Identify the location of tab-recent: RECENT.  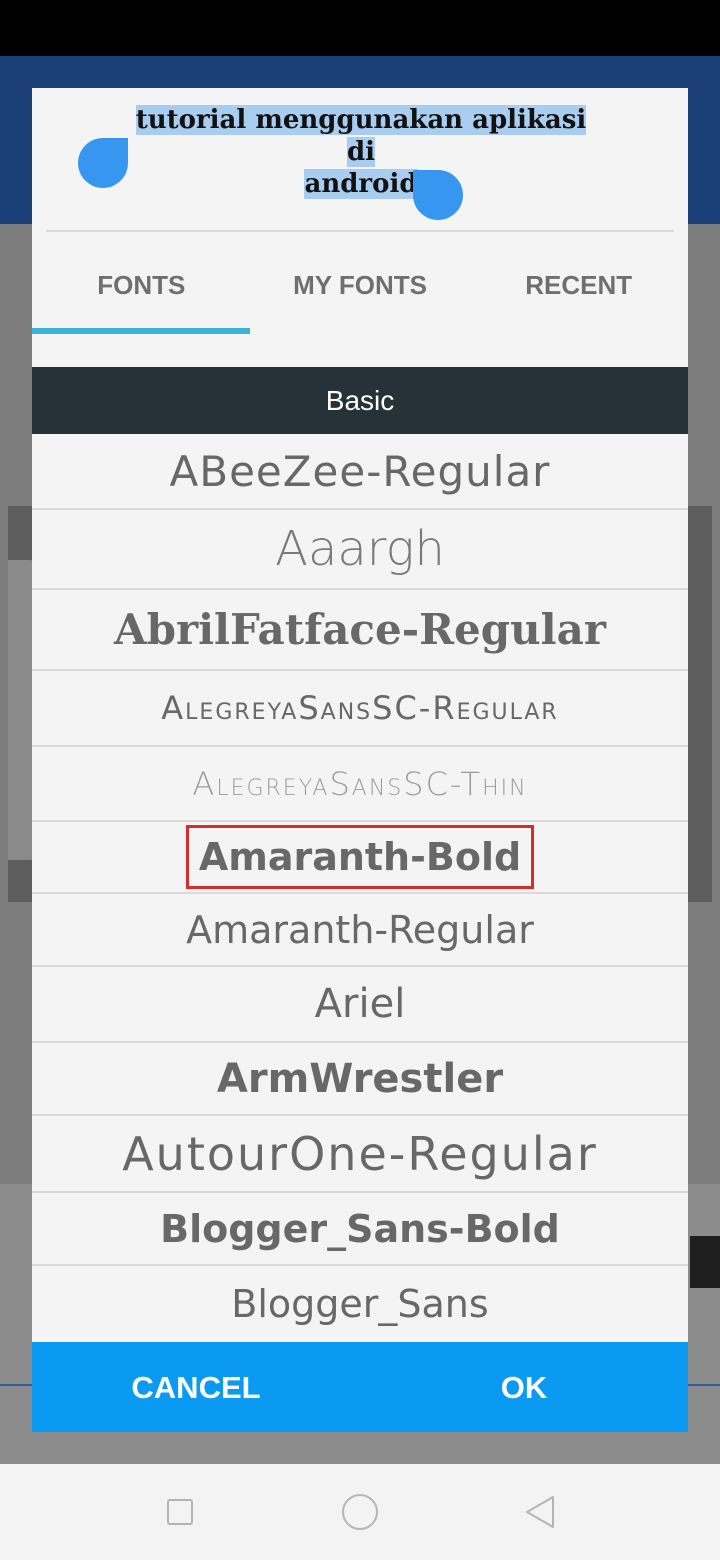
(578, 283).